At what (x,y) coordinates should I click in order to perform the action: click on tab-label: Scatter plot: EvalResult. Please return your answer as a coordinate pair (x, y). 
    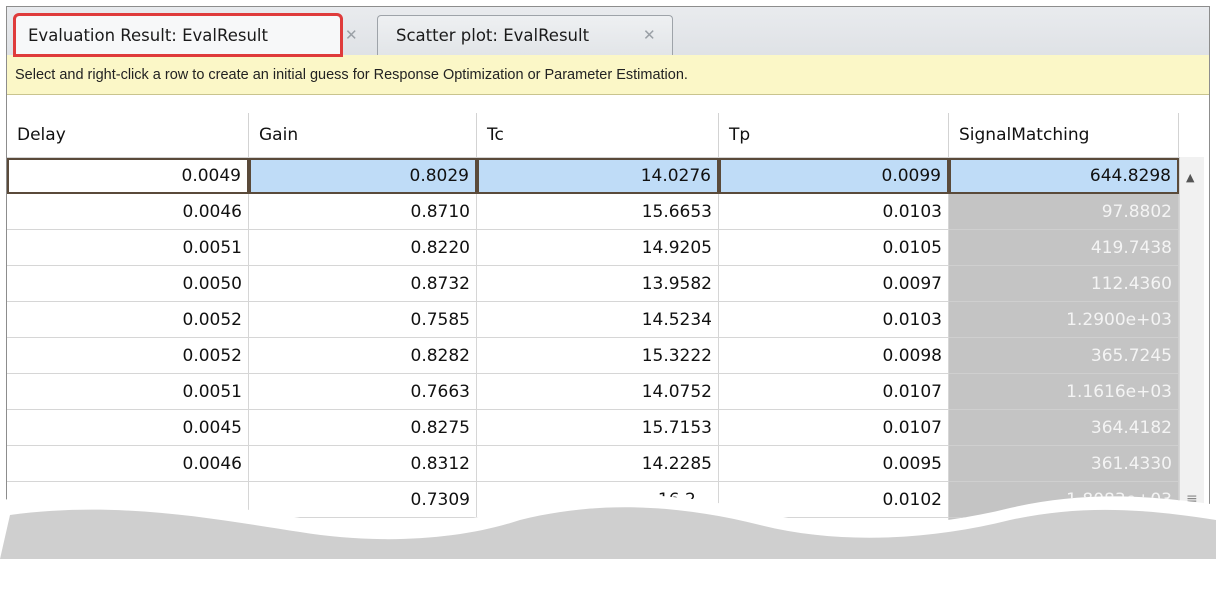
    Looking at the image, I should click on (493, 35).